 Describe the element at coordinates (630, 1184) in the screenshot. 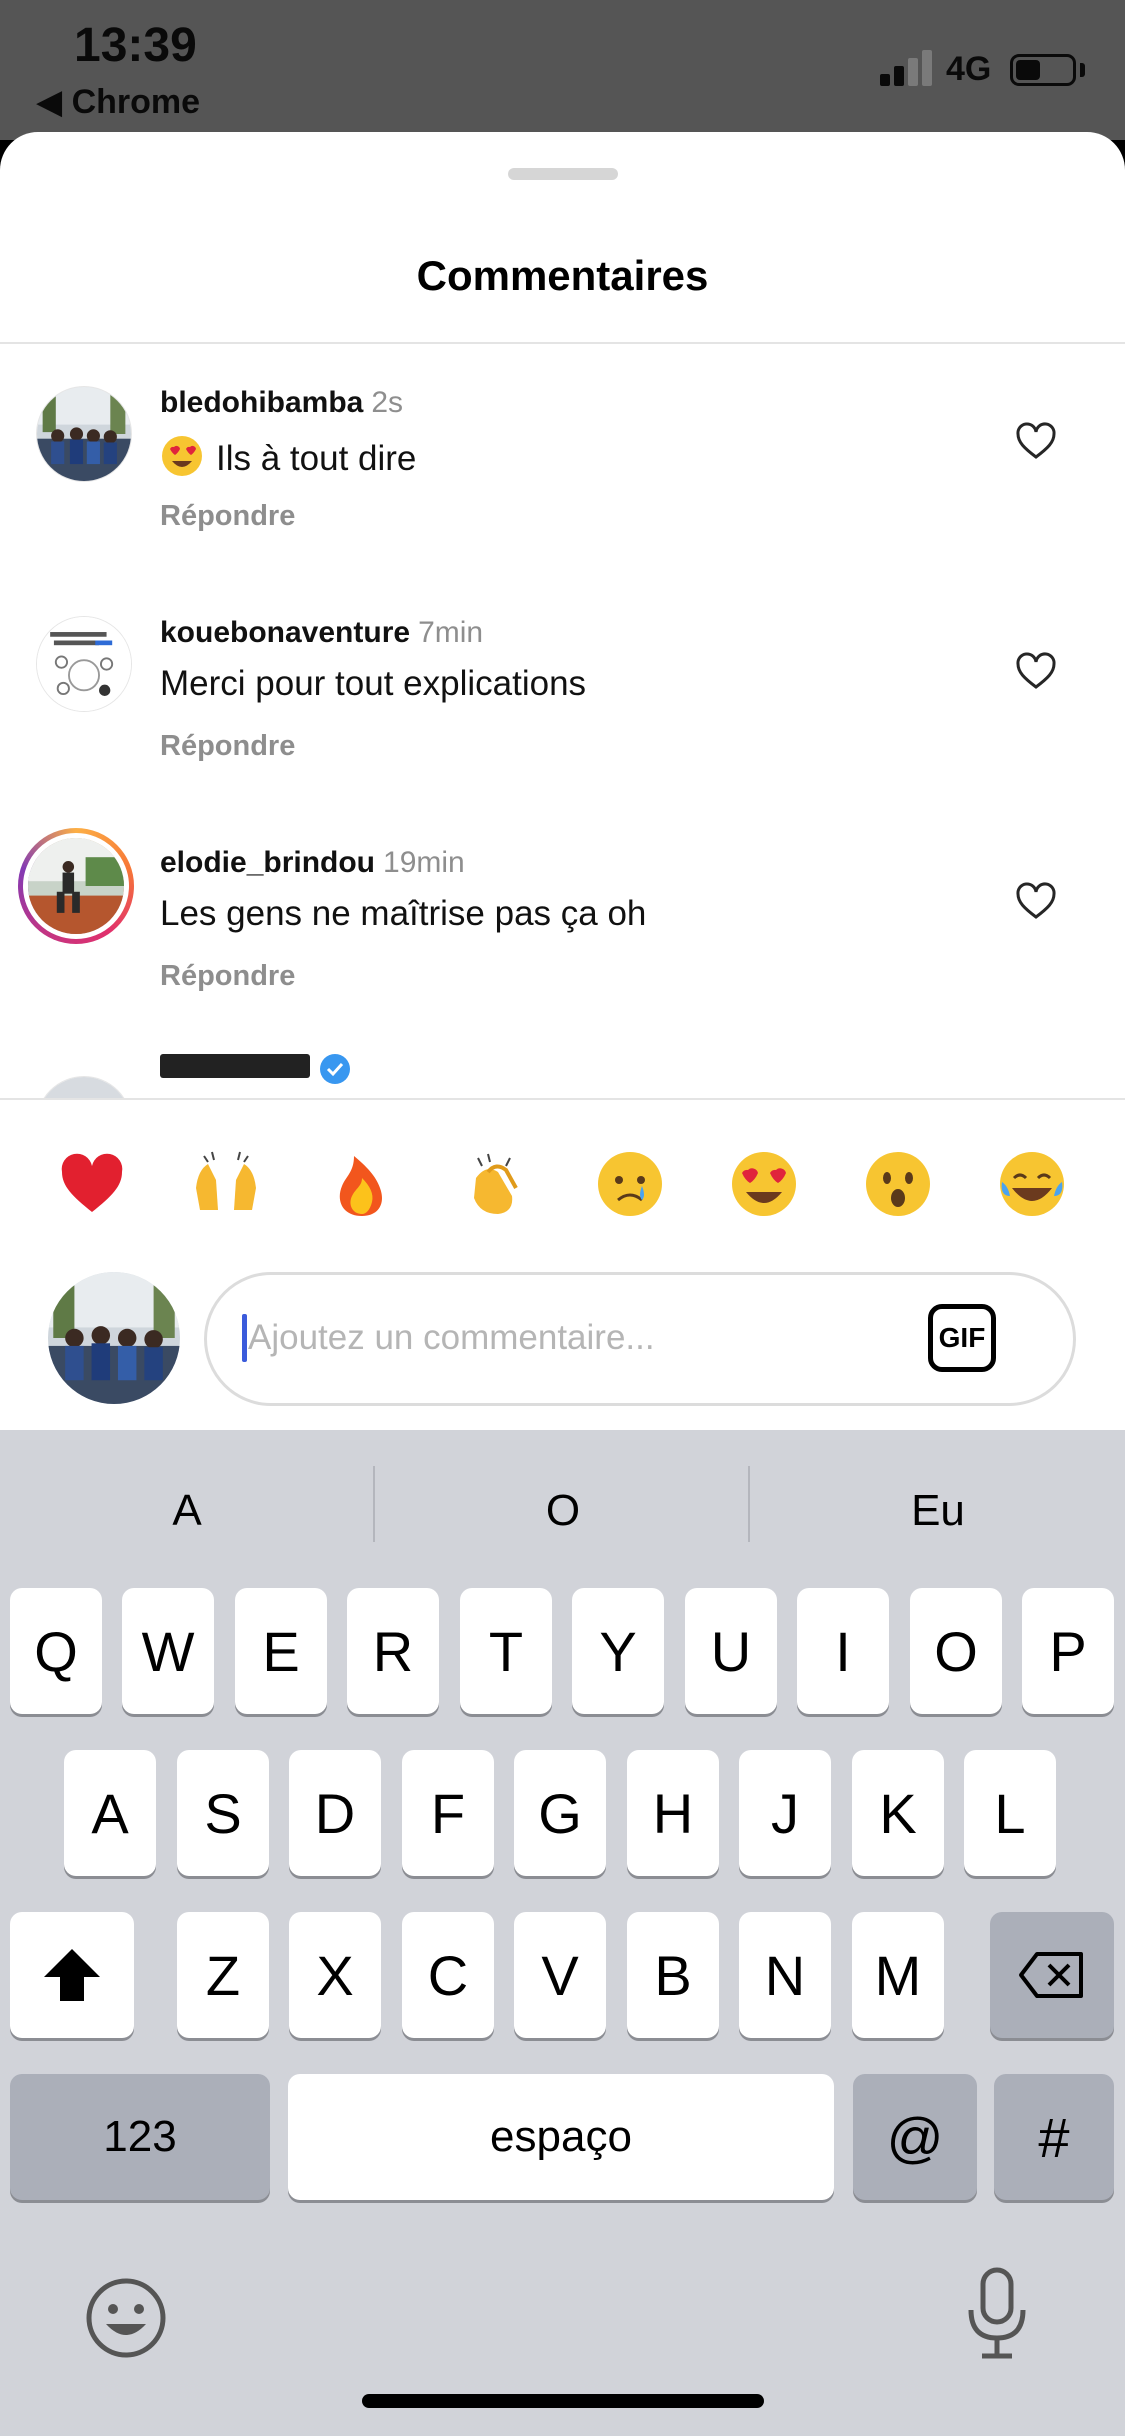

I see `crying-face-emoji-icon` at that location.